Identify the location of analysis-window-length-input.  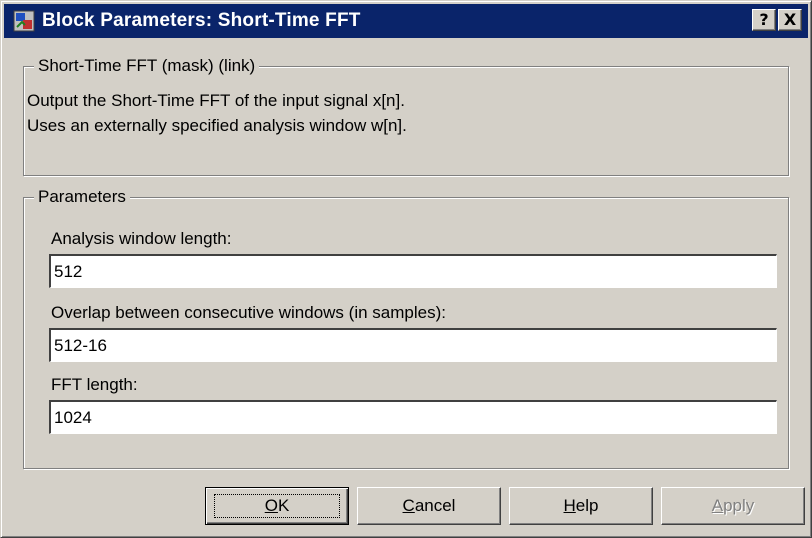
(413, 271).